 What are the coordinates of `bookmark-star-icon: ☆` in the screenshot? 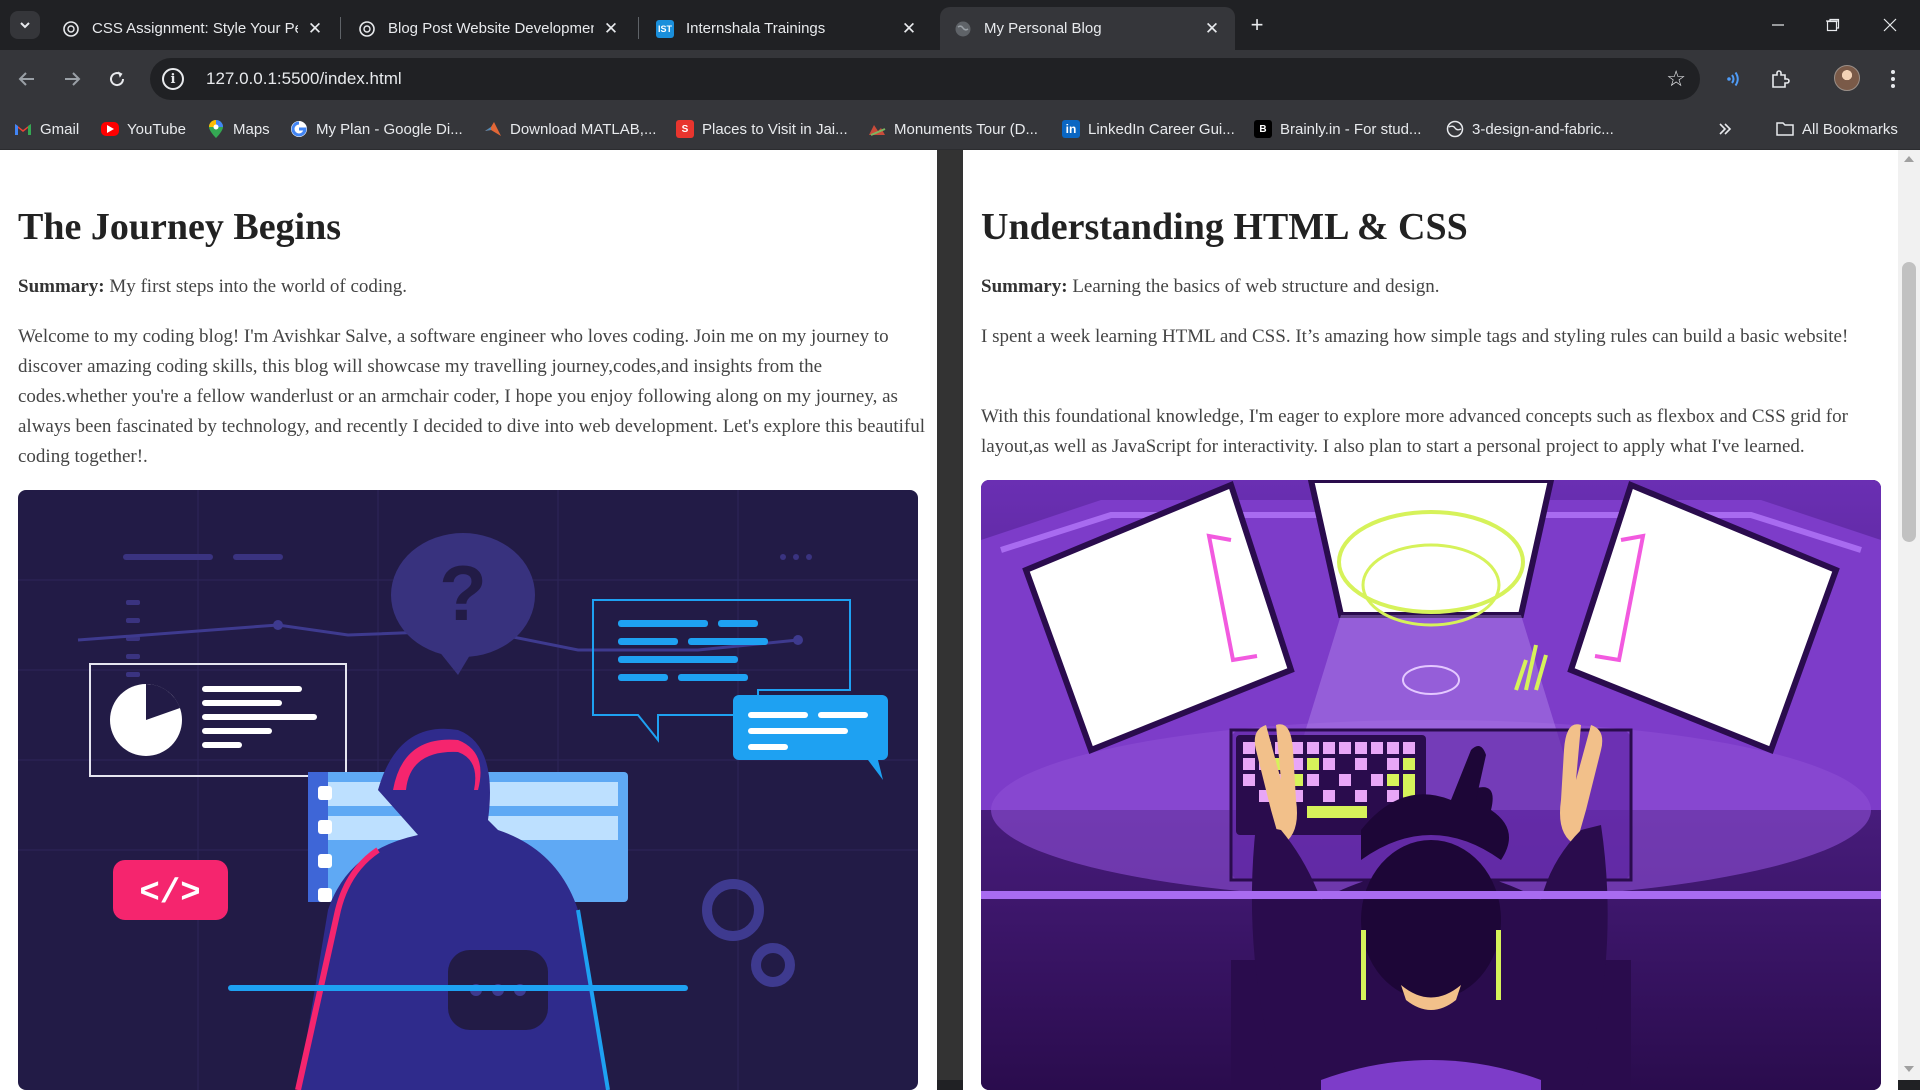 It's located at (1676, 79).